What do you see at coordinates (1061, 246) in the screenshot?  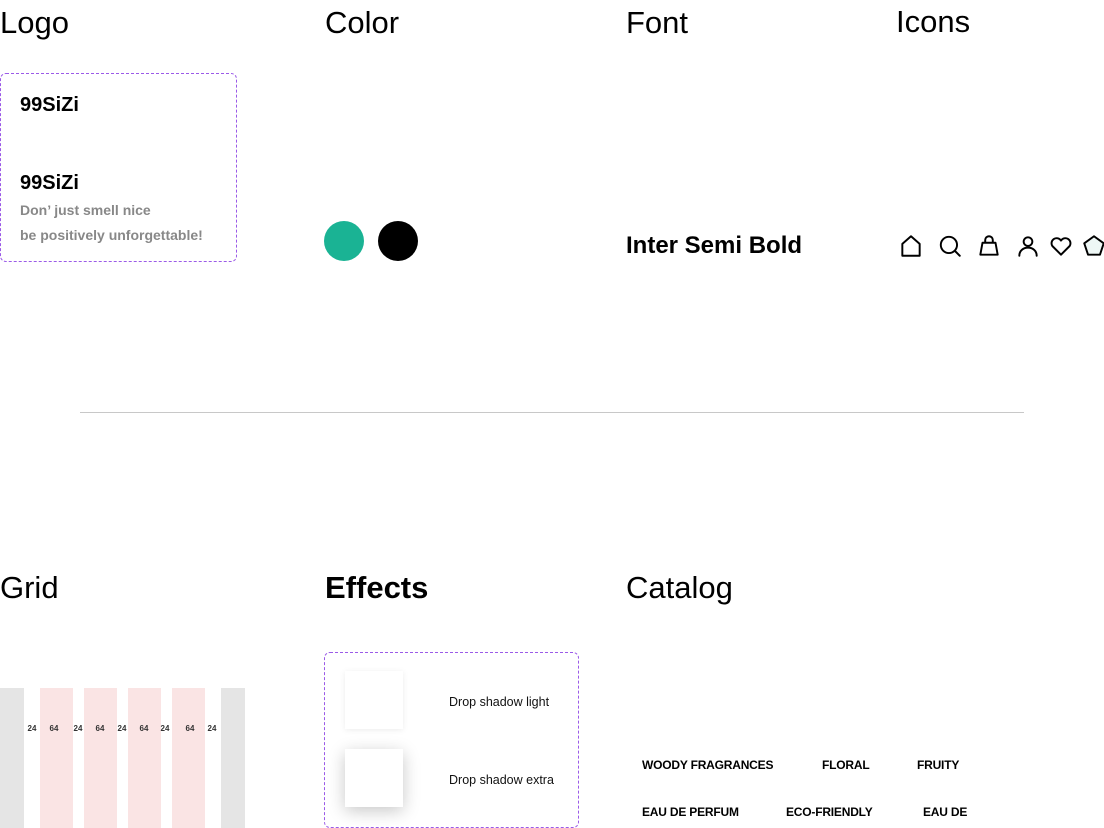 I see `heart-icon` at bounding box center [1061, 246].